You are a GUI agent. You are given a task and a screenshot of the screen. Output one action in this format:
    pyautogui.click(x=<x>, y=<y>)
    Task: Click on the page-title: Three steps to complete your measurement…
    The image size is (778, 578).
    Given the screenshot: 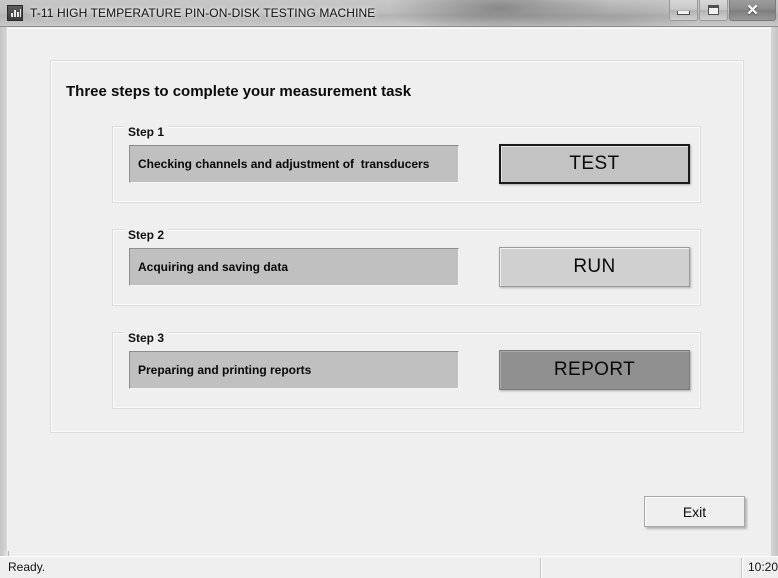 What is the action you would take?
    pyautogui.click(x=239, y=91)
    